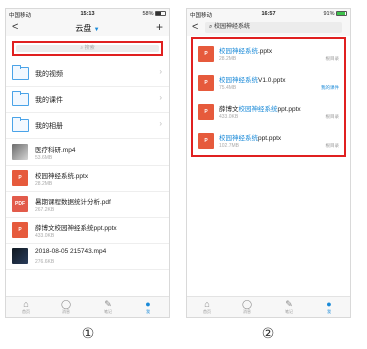 The width and height of the screenshot is (367, 349). Describe the element at coordinates (71, 251) in the screenshot. I see `file-name: 2018-08-05 215743.mp4` at that location.